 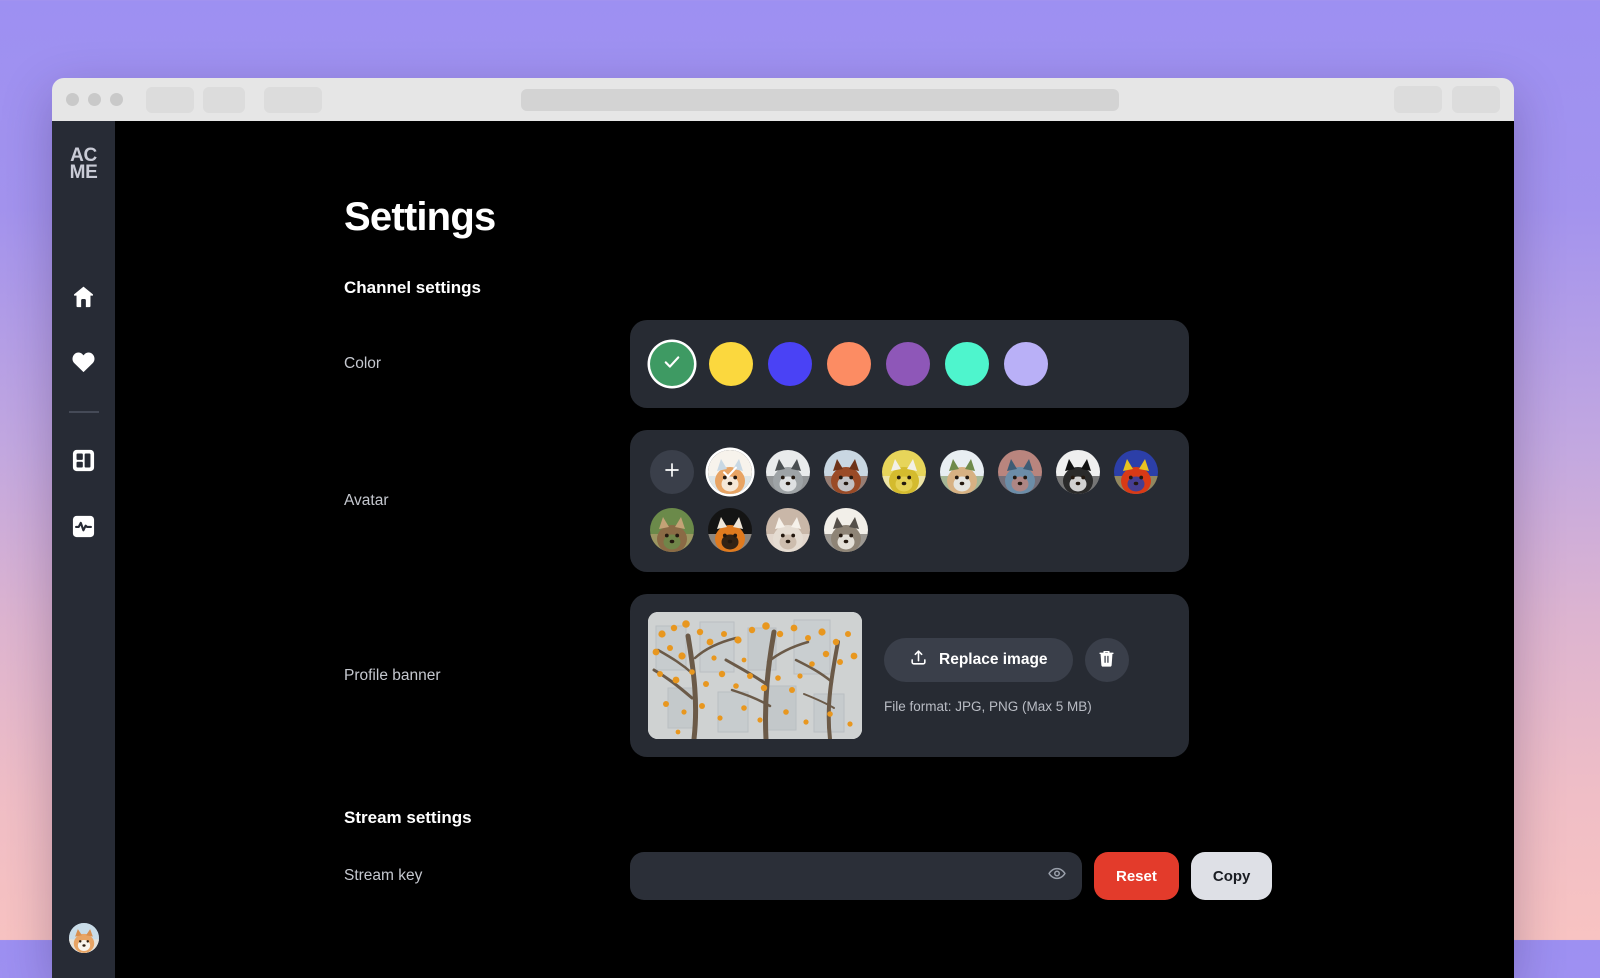 What do you see at coordinates (1057, 876) in the screenshot?
I see `eye-icon` at bounding box center [1057, 876].